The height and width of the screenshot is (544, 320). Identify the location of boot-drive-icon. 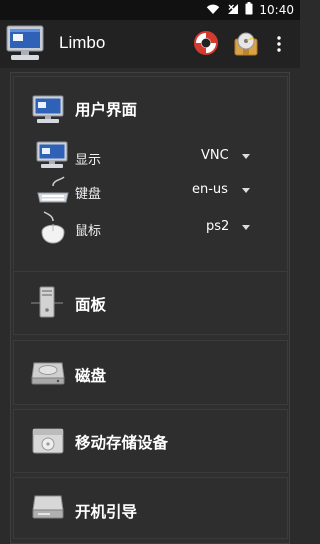
(48, 509).